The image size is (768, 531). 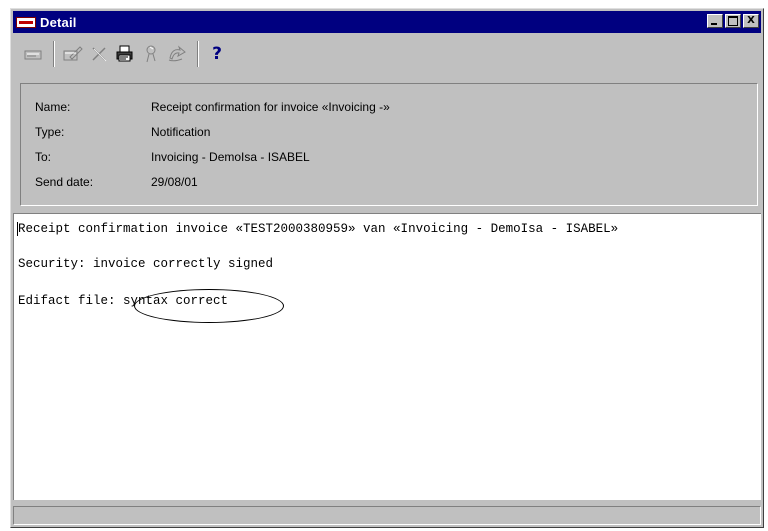 I want to click on maximize-button, so click(x=733, y=21).